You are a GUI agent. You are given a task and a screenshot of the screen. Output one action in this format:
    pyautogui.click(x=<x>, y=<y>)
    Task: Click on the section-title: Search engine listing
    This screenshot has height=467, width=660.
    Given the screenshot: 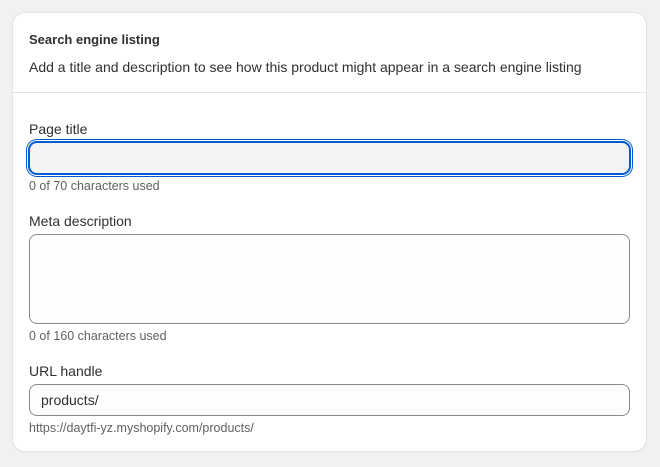 What is the action you would take?
    pyautogui.click(x=94, y=39)
    